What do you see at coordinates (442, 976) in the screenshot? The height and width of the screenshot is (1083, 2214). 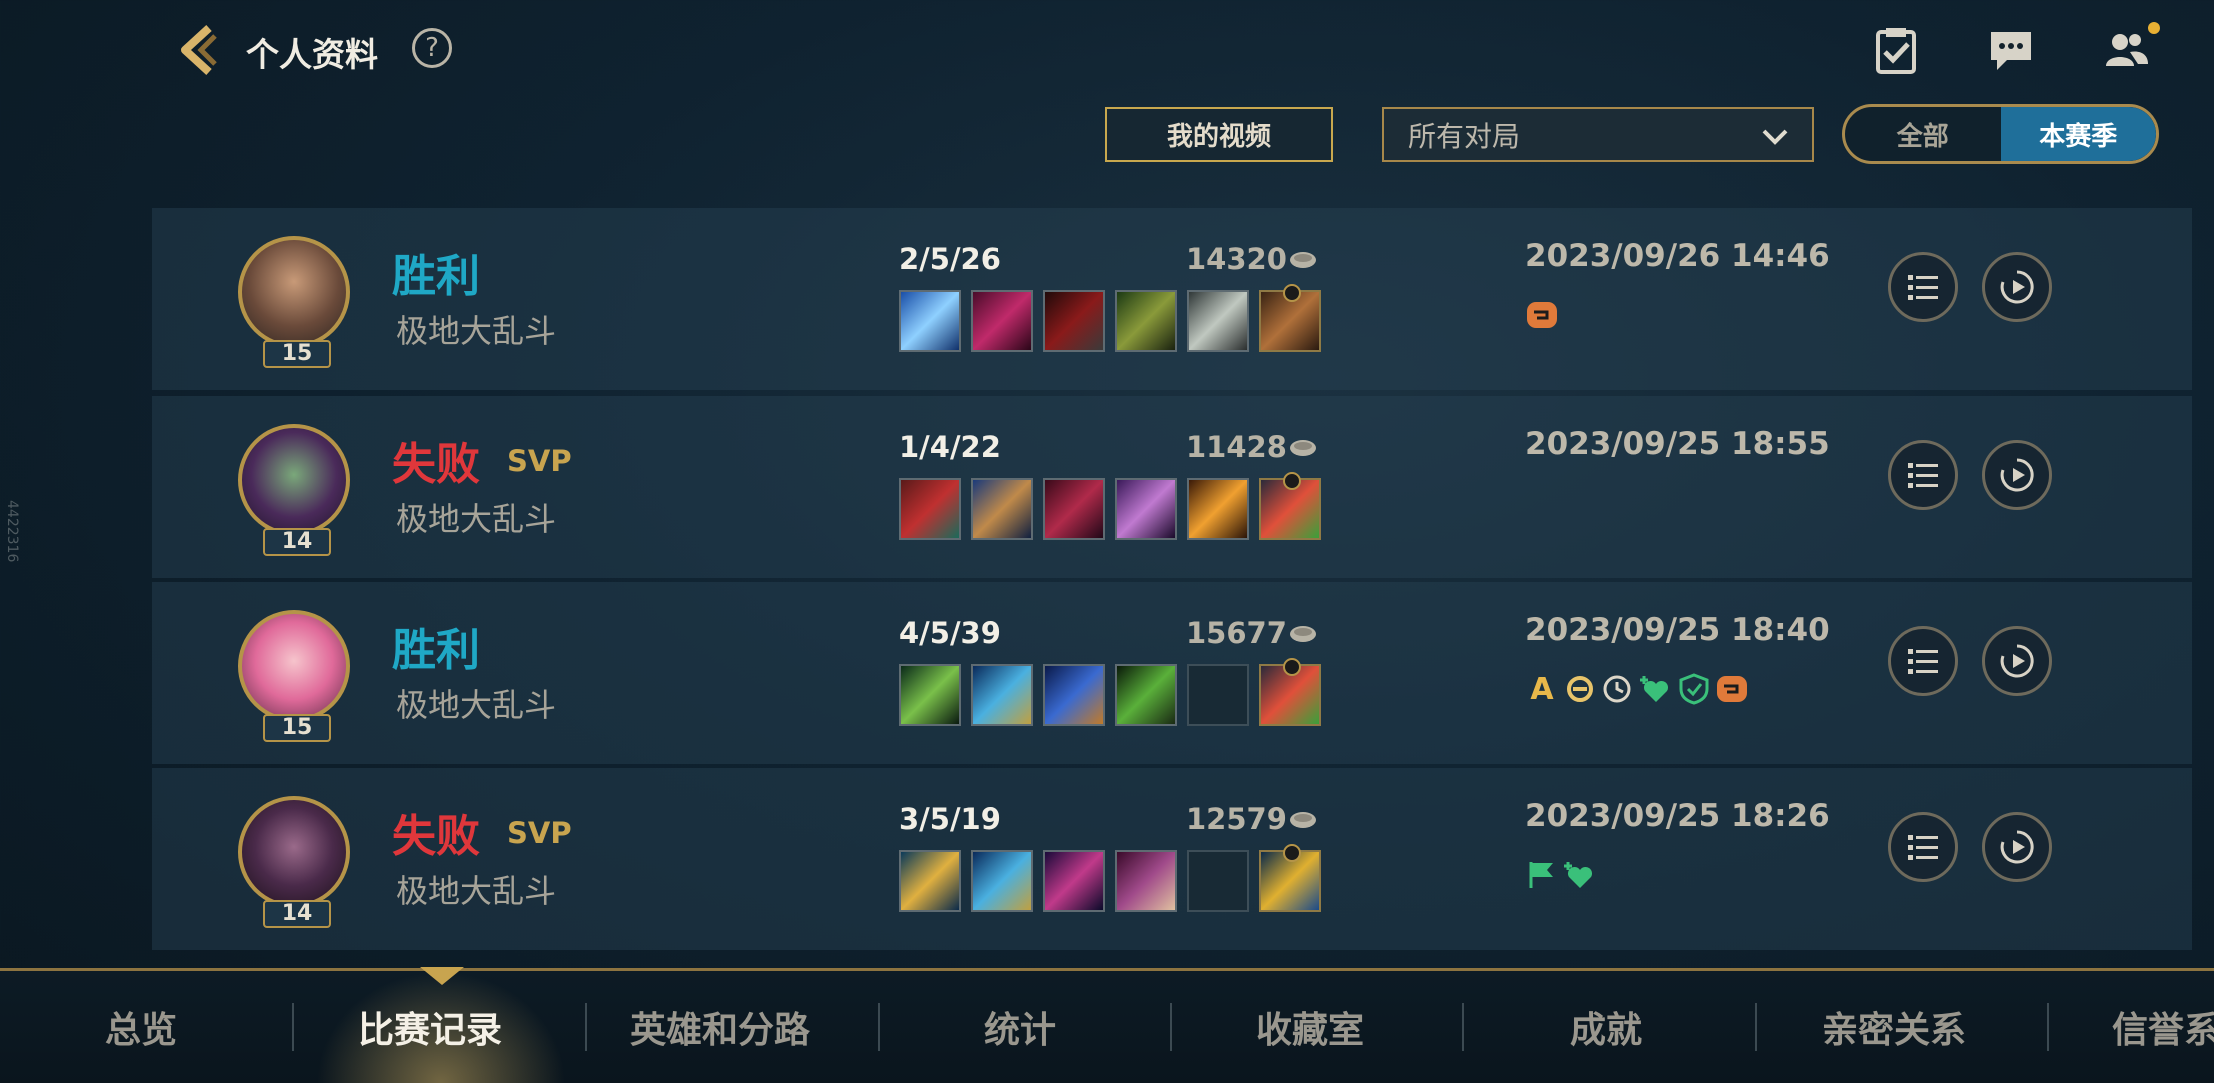 I see `active-tab-indicator` at bounding box center [442, 976].